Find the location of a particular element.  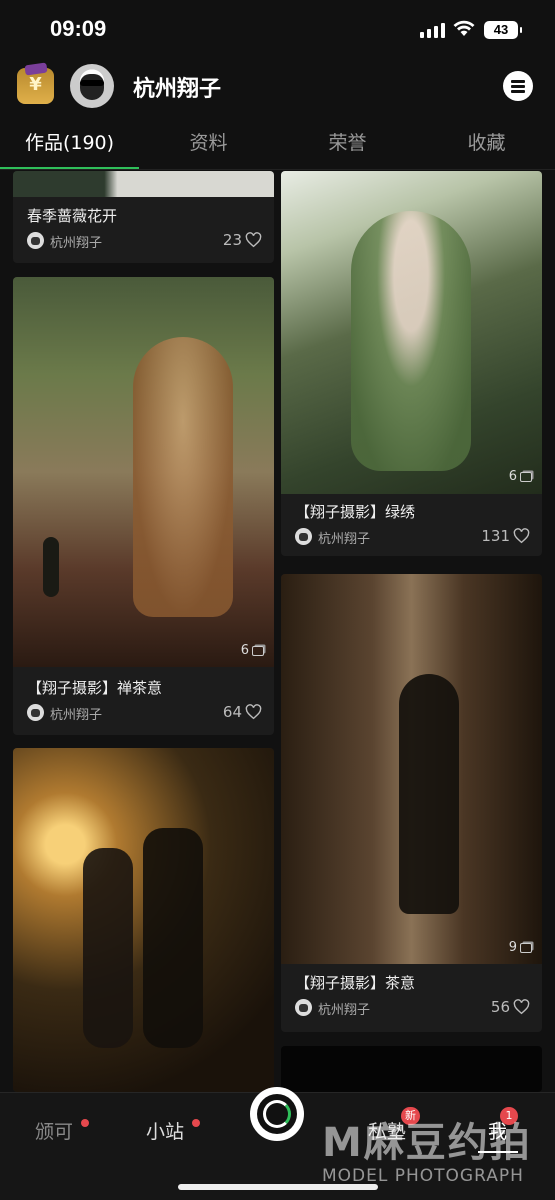

like-count: 64 is located at coordinates (232, 712).